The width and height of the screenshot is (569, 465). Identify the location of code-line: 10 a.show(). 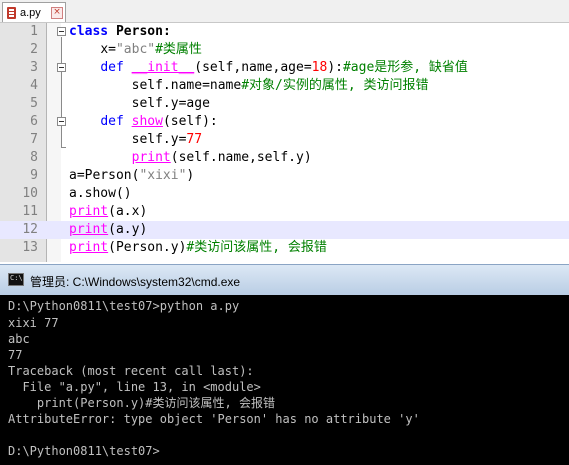
(284, 194).